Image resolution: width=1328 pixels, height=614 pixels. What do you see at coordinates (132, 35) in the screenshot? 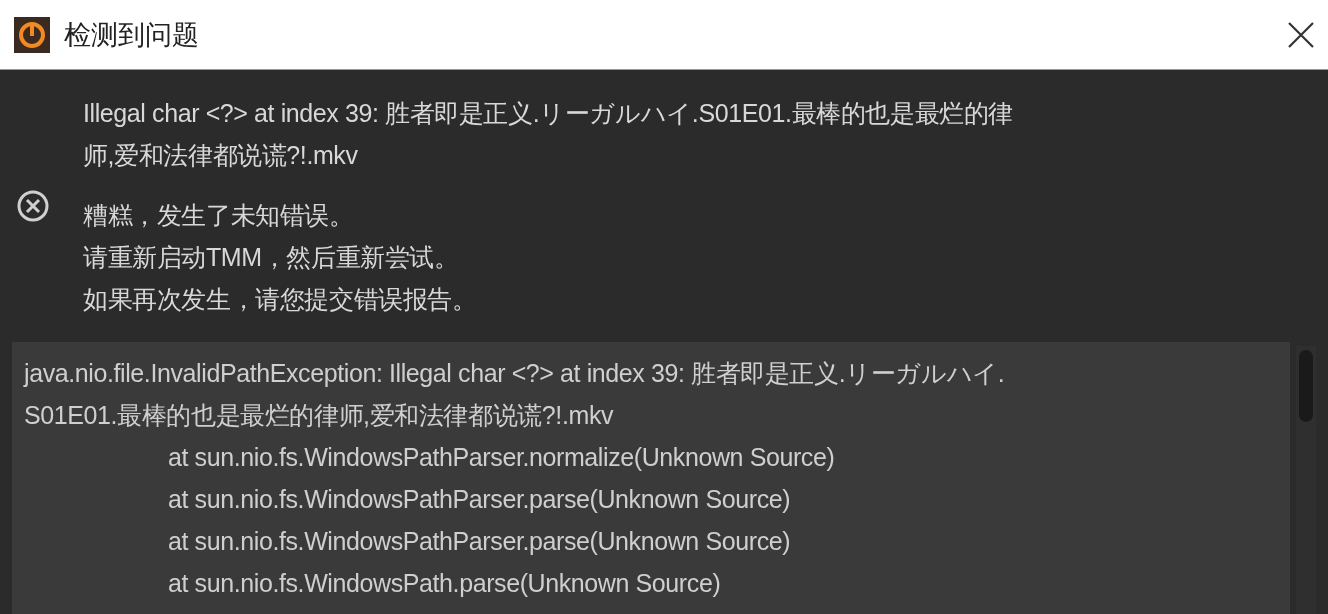
I see `window-title: 检测到问题` at bounding box center [132, 35].